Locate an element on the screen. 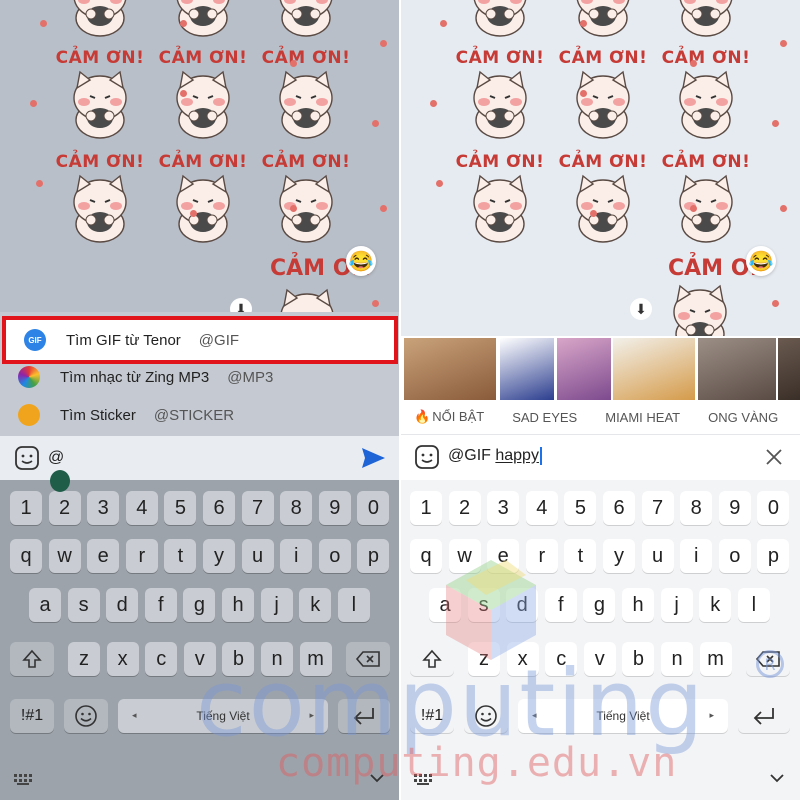  key-c: c is located at coordinates (161, 659).